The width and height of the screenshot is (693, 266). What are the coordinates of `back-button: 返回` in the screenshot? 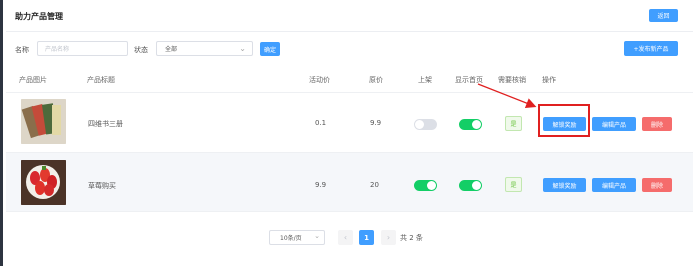 It's located at (663, 15).